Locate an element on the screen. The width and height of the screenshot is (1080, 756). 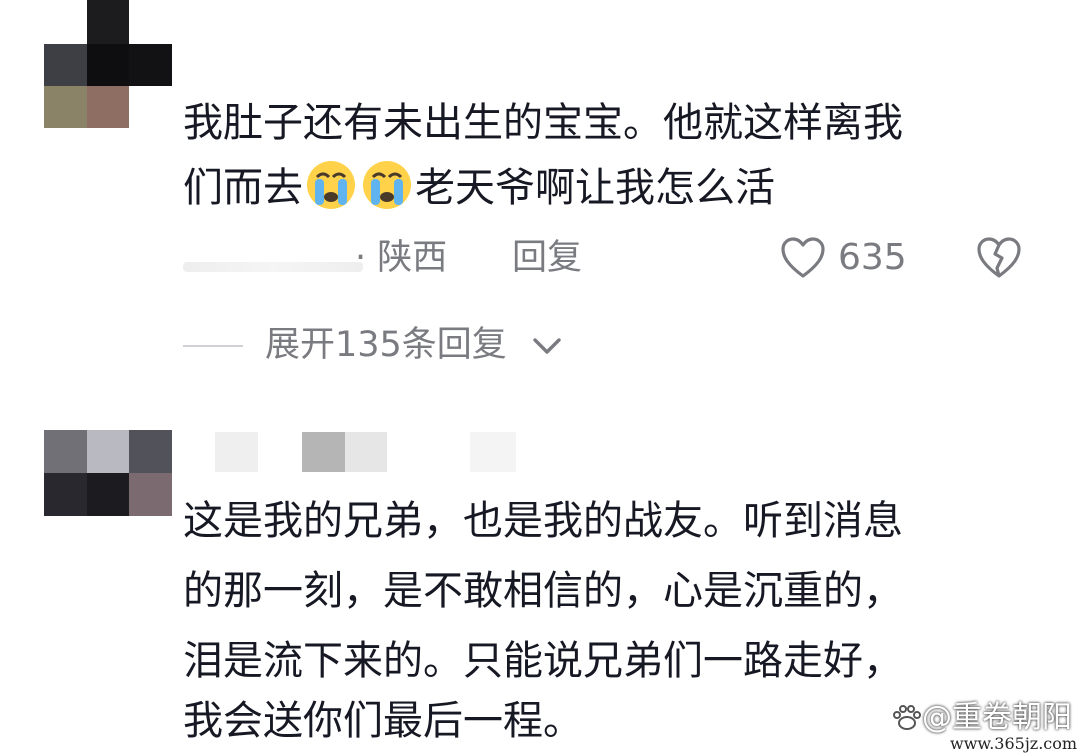
divider is located at coordinates (213, 346).